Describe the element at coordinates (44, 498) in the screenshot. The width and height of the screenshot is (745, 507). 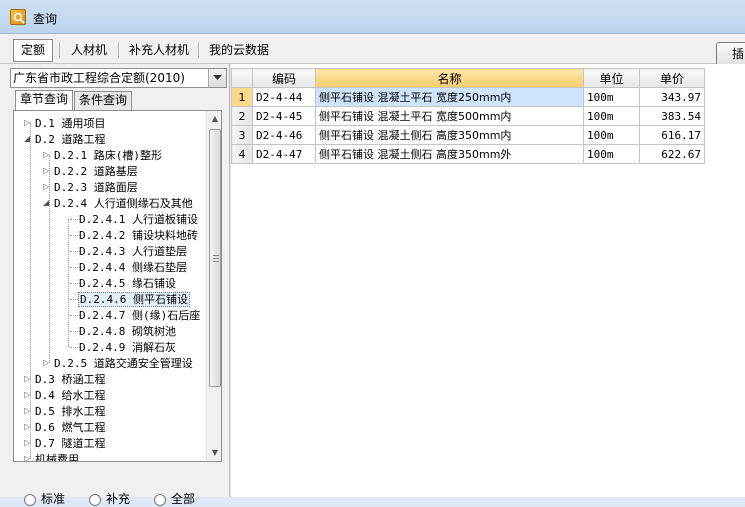
I see `radio-standard: 标准` at that location.